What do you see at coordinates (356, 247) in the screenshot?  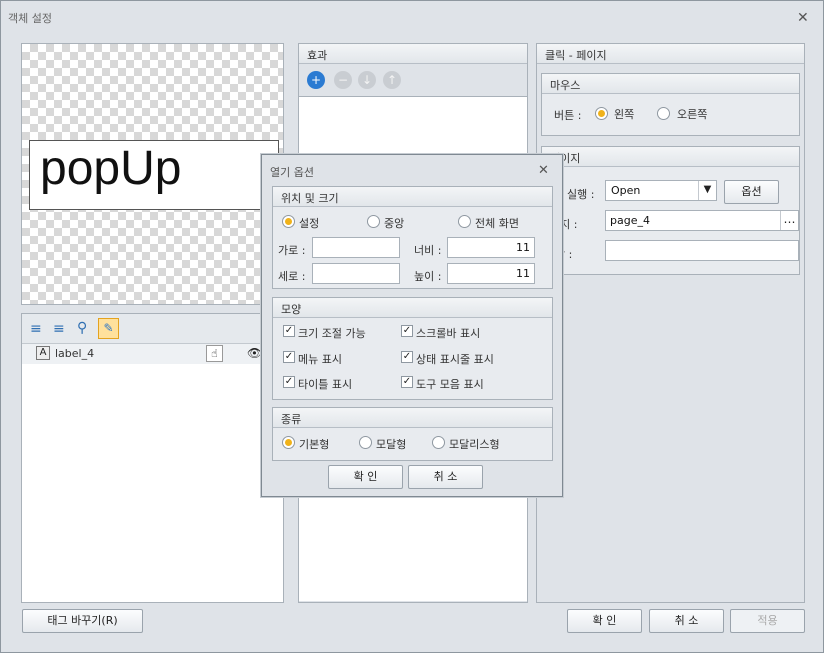 I see `x-input` at bounding box center [356, 247].